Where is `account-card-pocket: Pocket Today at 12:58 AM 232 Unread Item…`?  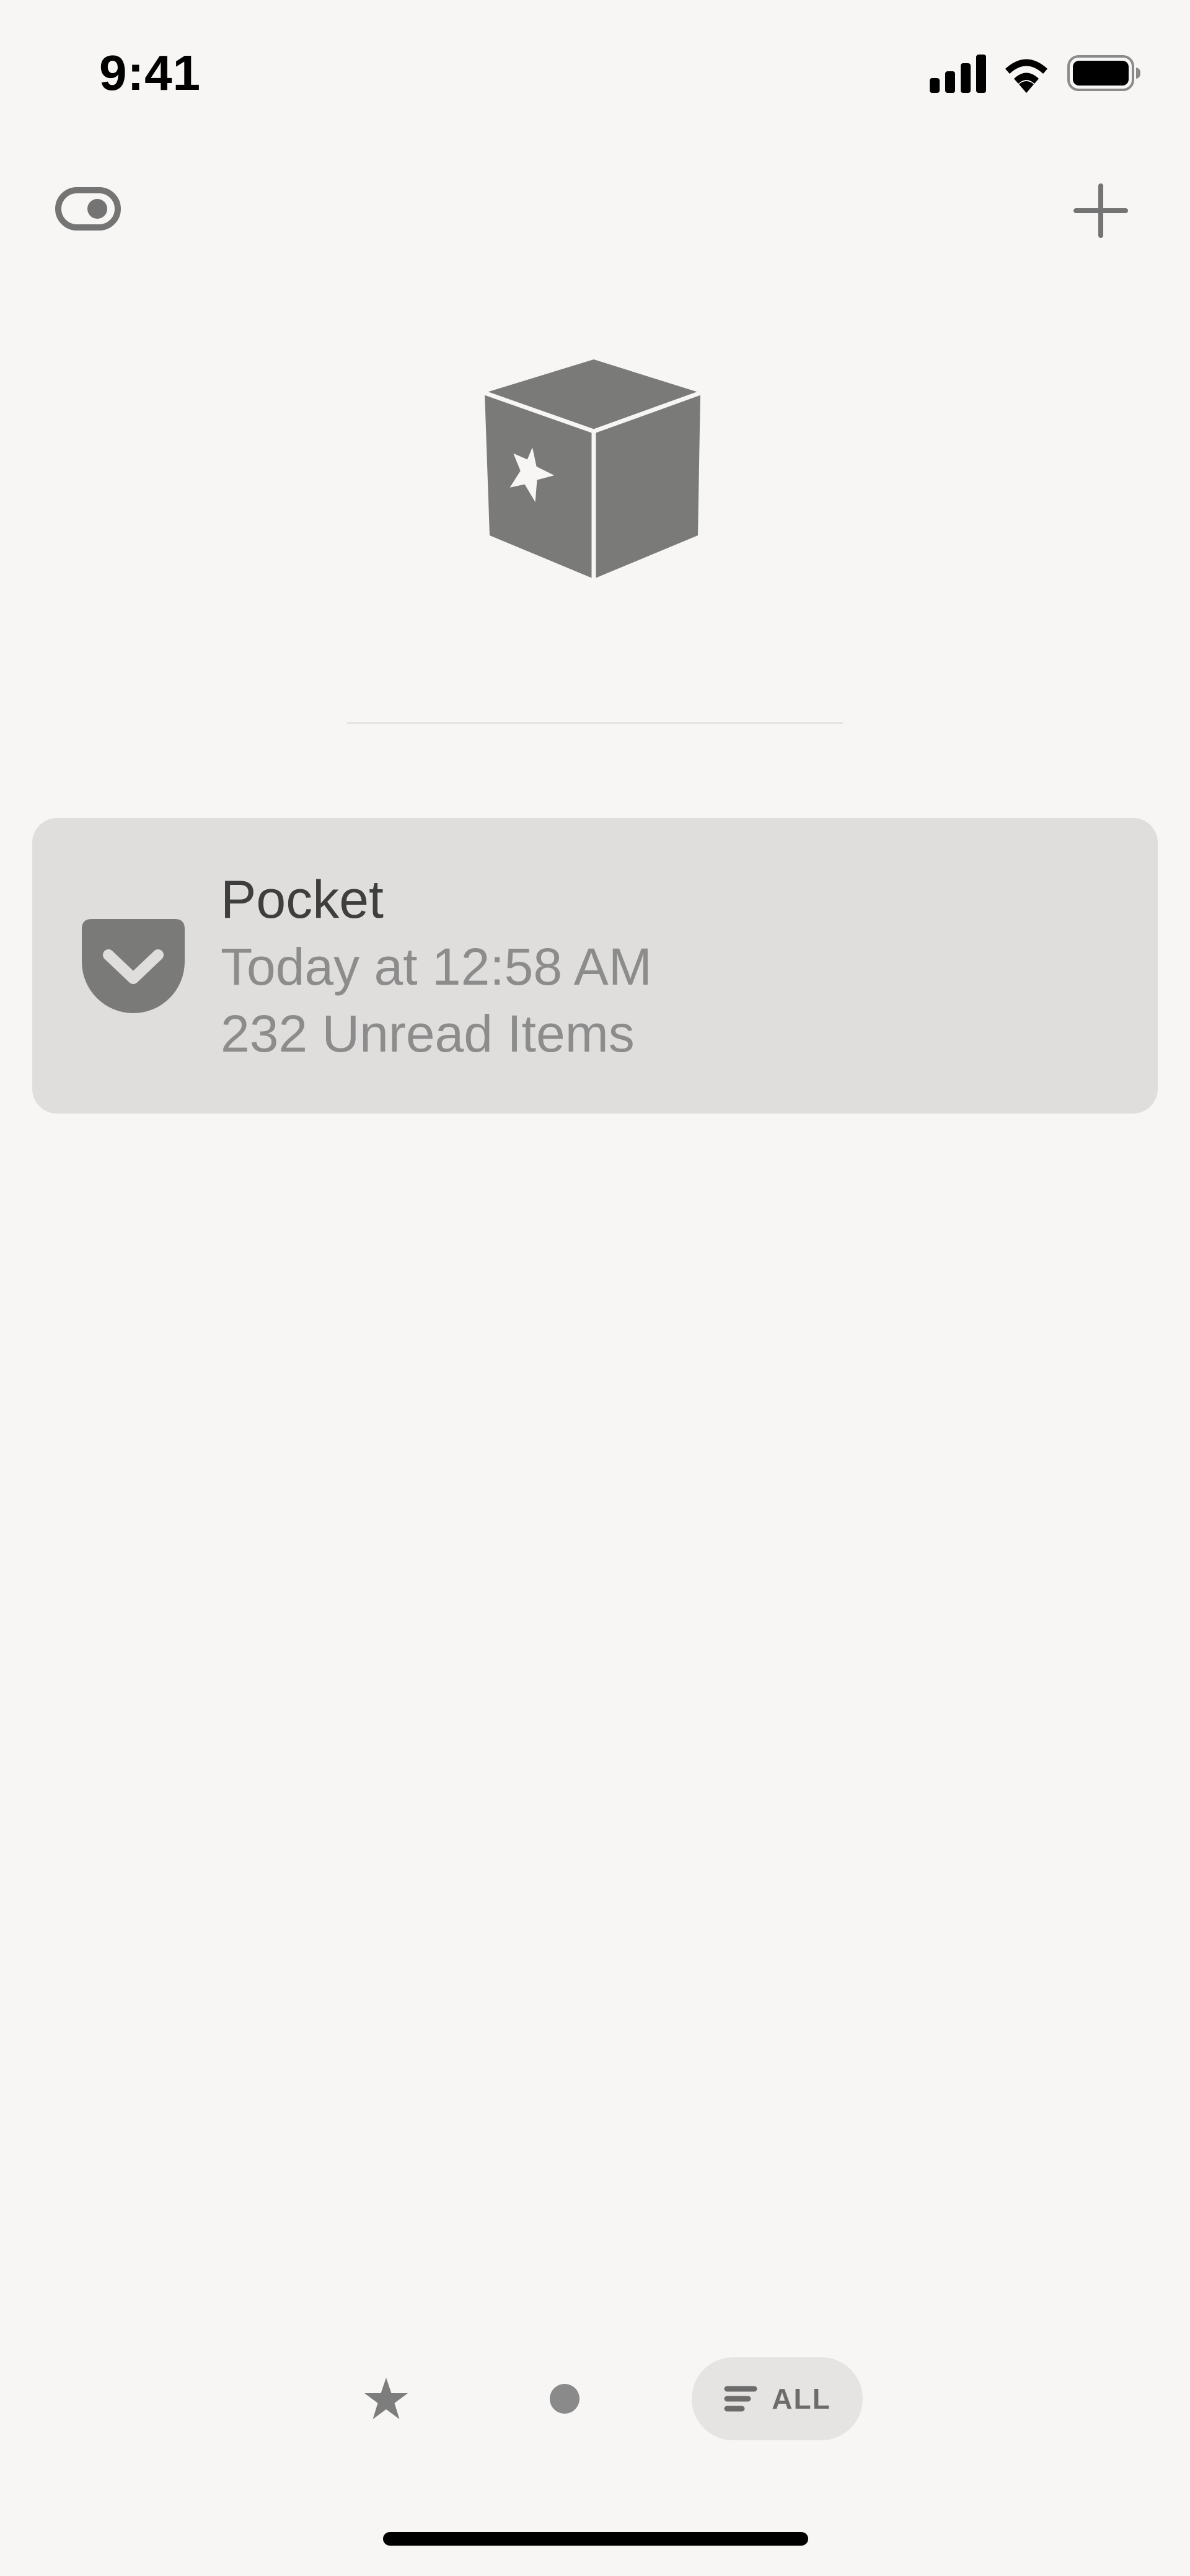 account-card-pocket: Pocket Today at 12:58 AM 232 Unread Item… is located at coordinates (595, 966).